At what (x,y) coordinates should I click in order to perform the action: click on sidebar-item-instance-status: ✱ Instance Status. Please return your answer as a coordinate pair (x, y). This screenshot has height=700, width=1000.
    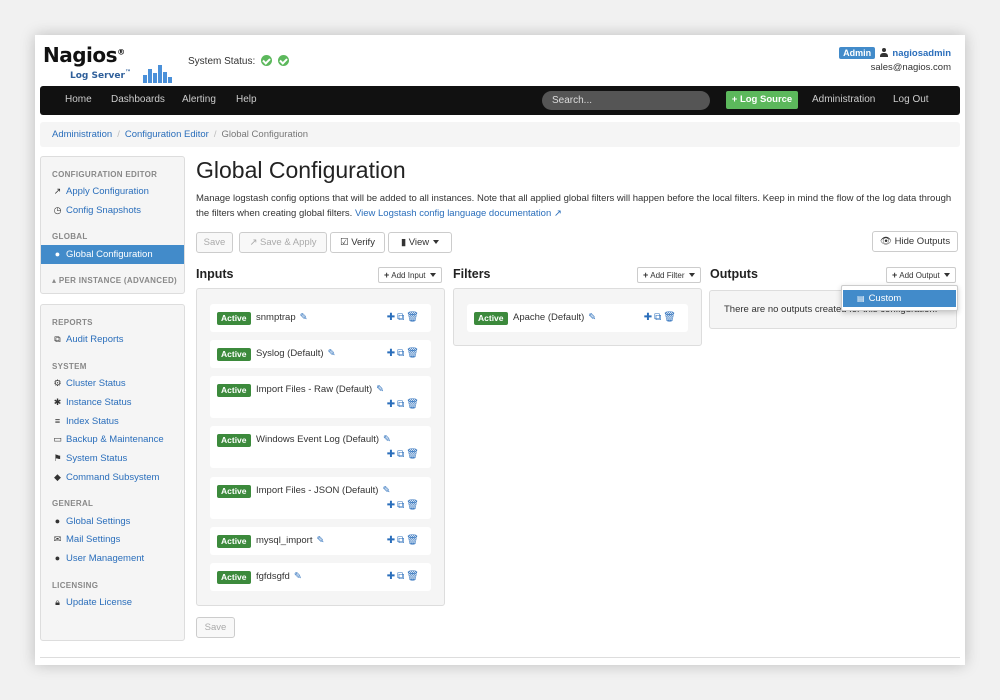
    Looking at the image, I should click on (92, 402).